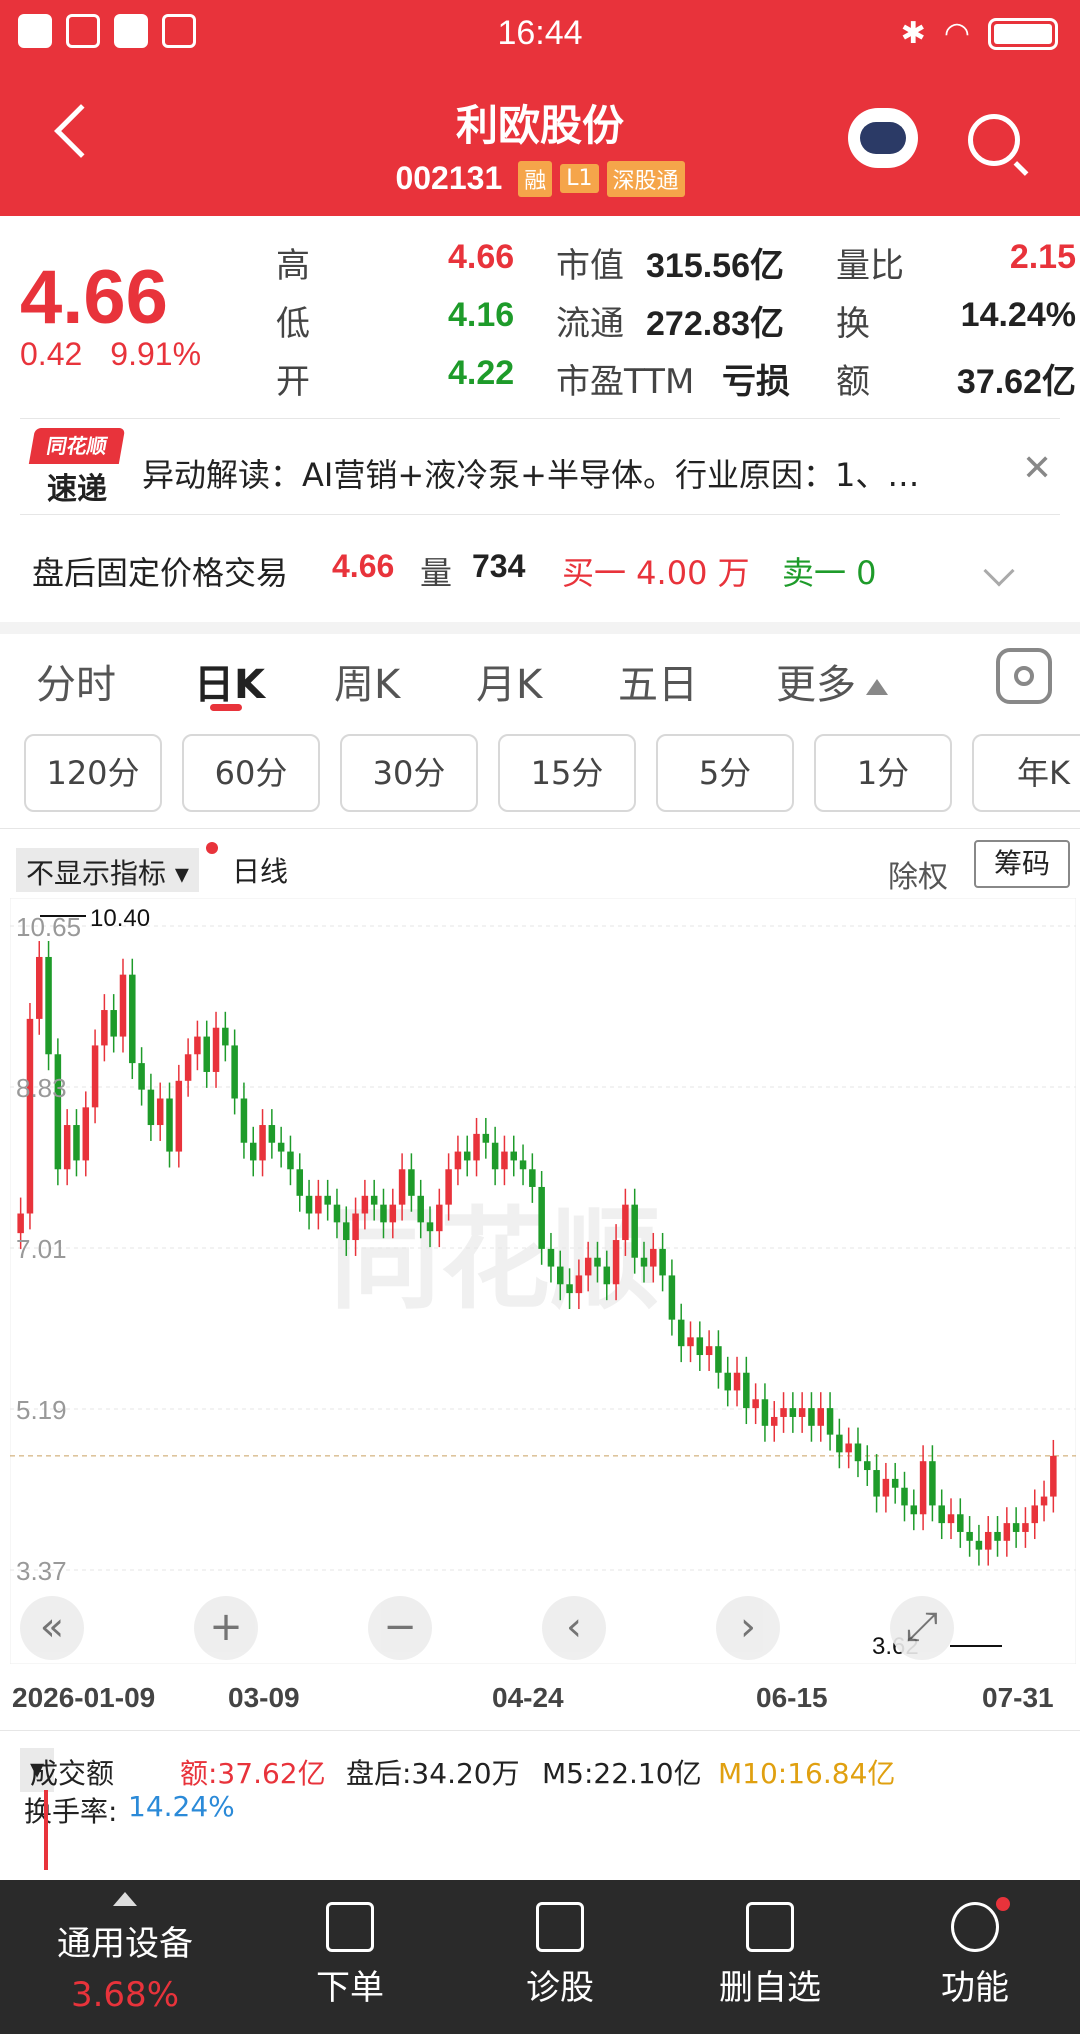  What do you see at coordinates (253, 1773) in the screenshot?
I see `volume-amount: 额:37.62亿` at bounding box center [253, 1773].